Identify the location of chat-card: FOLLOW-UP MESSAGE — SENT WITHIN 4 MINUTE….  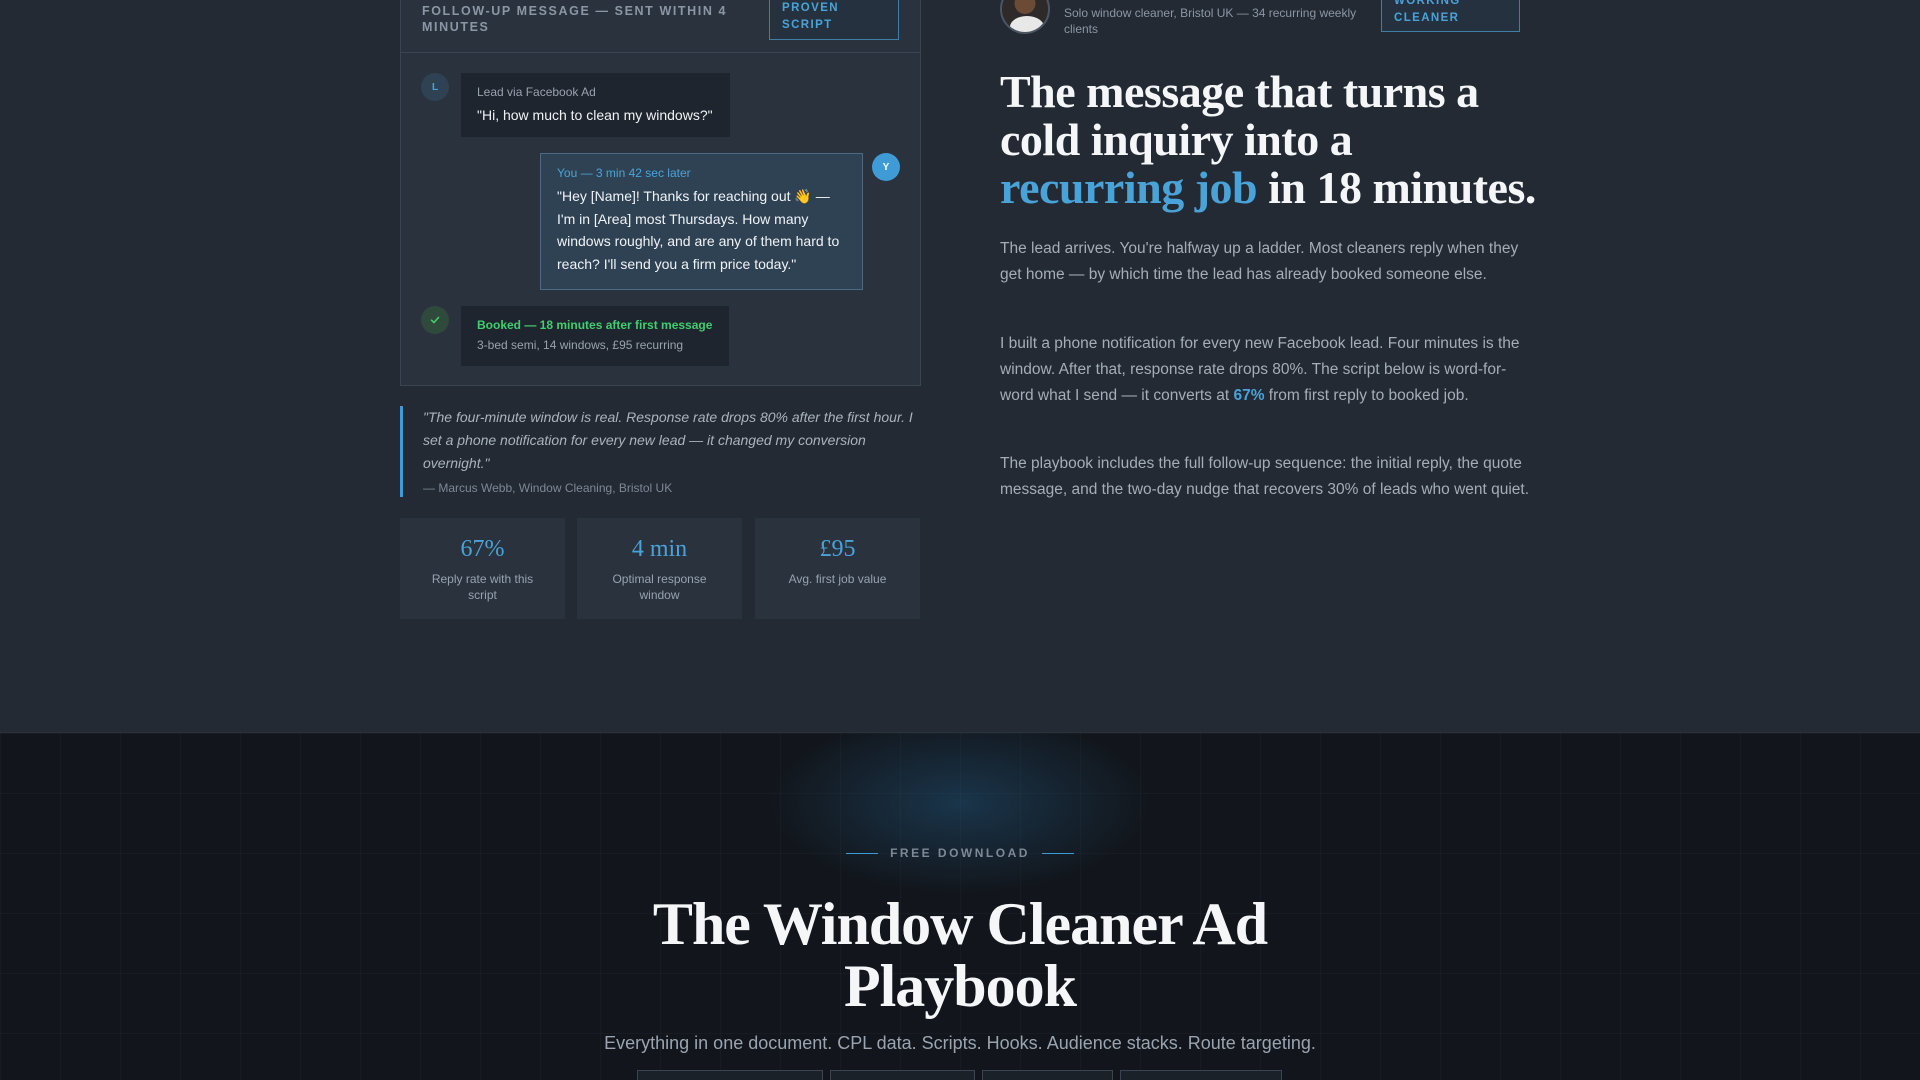
(660, 193).